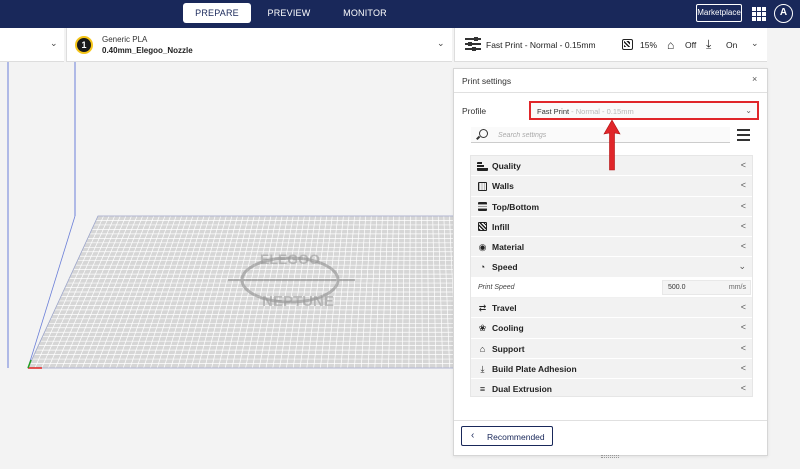 The width and height of the screenshot is (800, 469). What do you see at coordinates (496, 287) in the screenshot?
I see `print-speed-label: Print Speed` at bounding box center [496, 287].